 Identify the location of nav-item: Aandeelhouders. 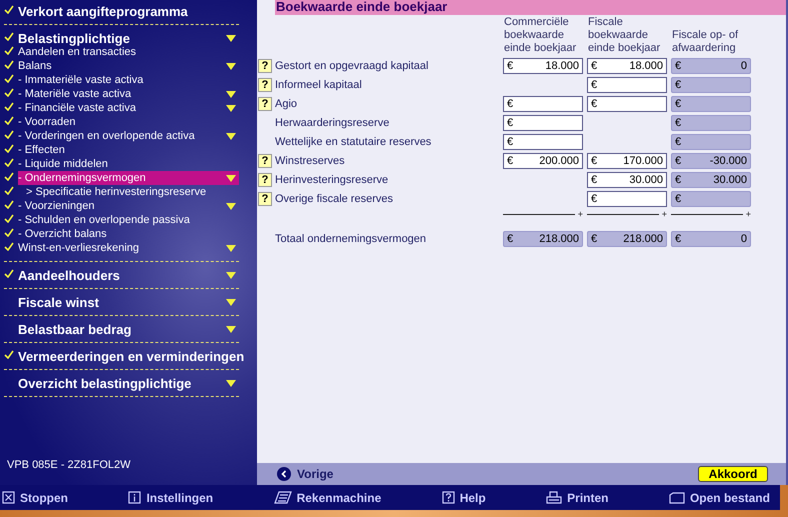
(128, 275).